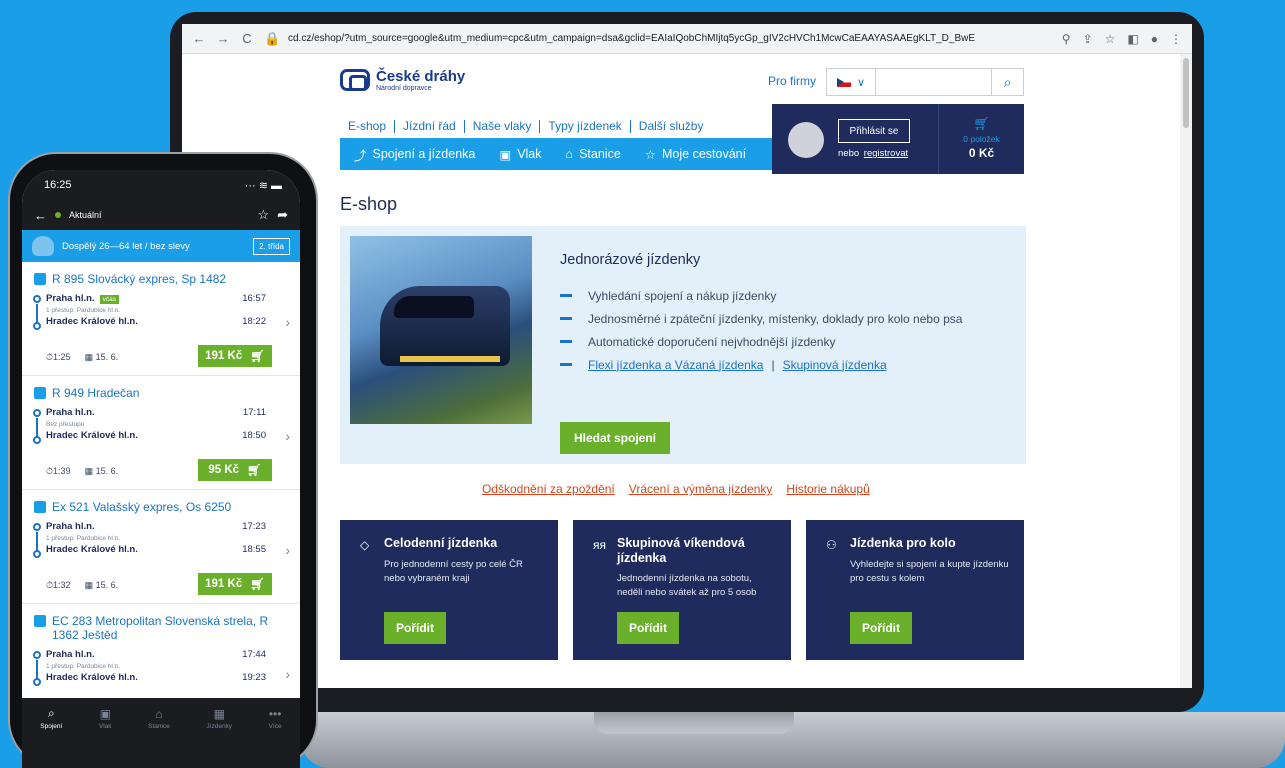  What do you see at coordinates (219, 718) in the screenshot?
I see `tab-jizdenky: ▦ Jízdenky` at bounding box center [219, 718].